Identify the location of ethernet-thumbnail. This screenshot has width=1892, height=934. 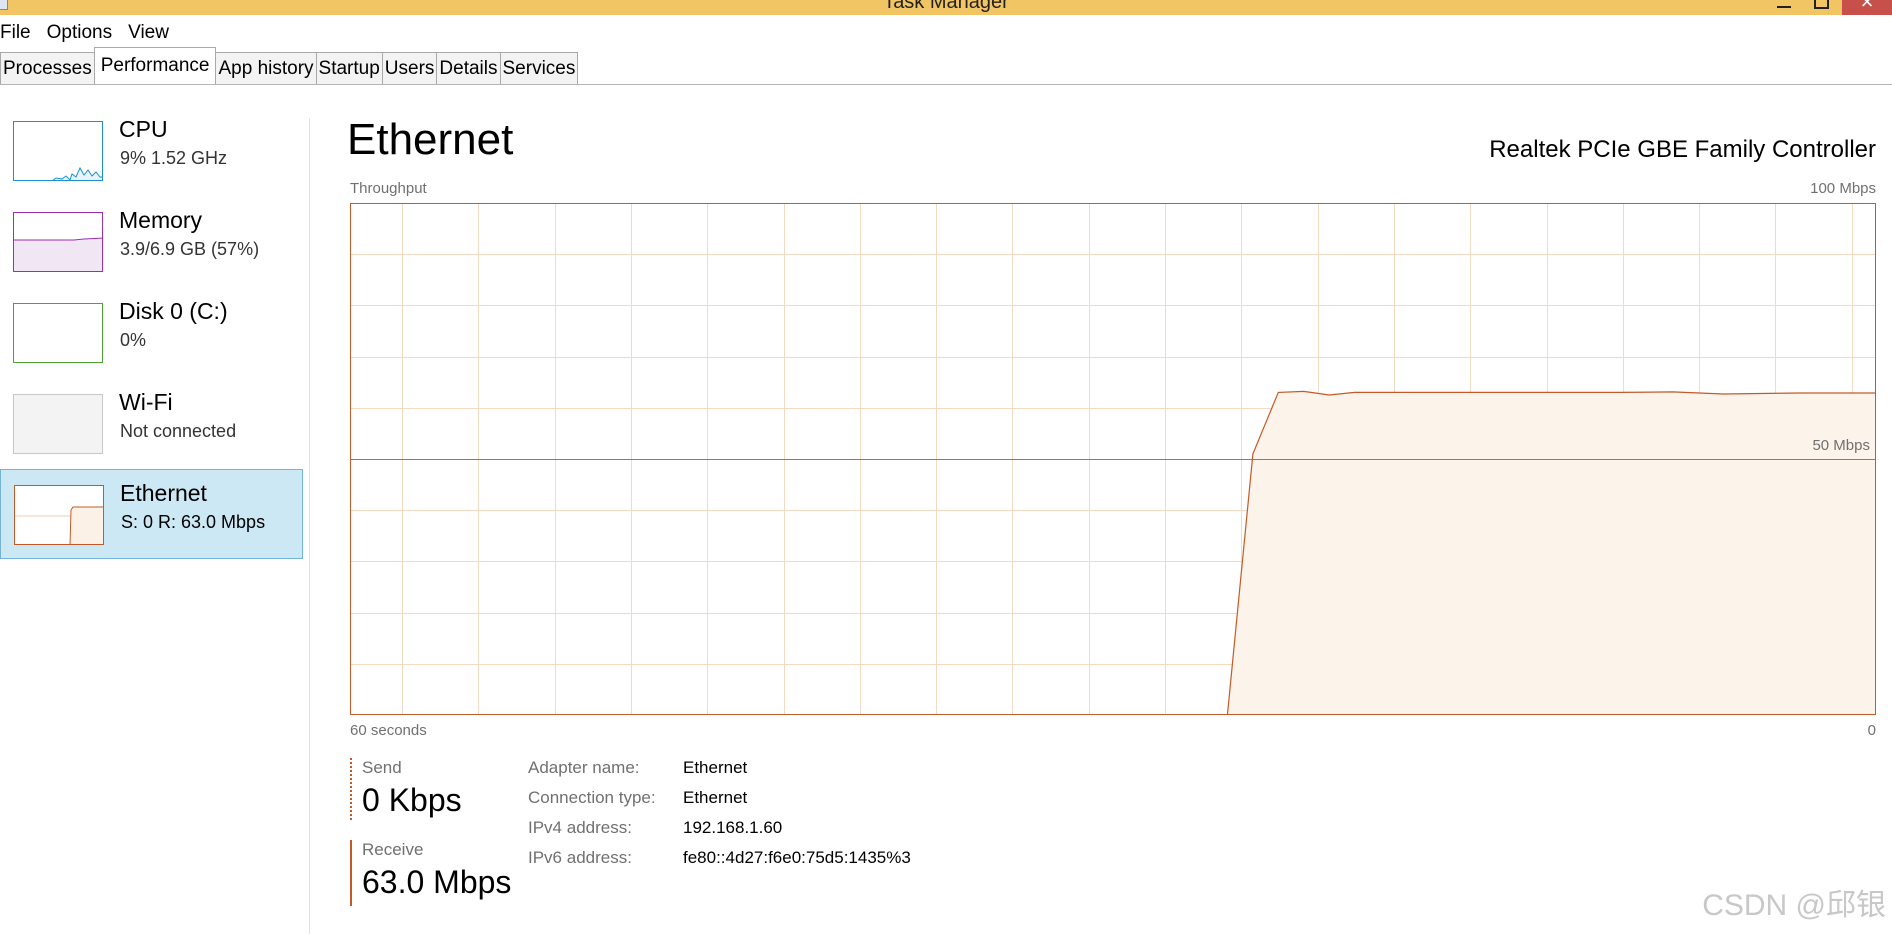
(59, 515).